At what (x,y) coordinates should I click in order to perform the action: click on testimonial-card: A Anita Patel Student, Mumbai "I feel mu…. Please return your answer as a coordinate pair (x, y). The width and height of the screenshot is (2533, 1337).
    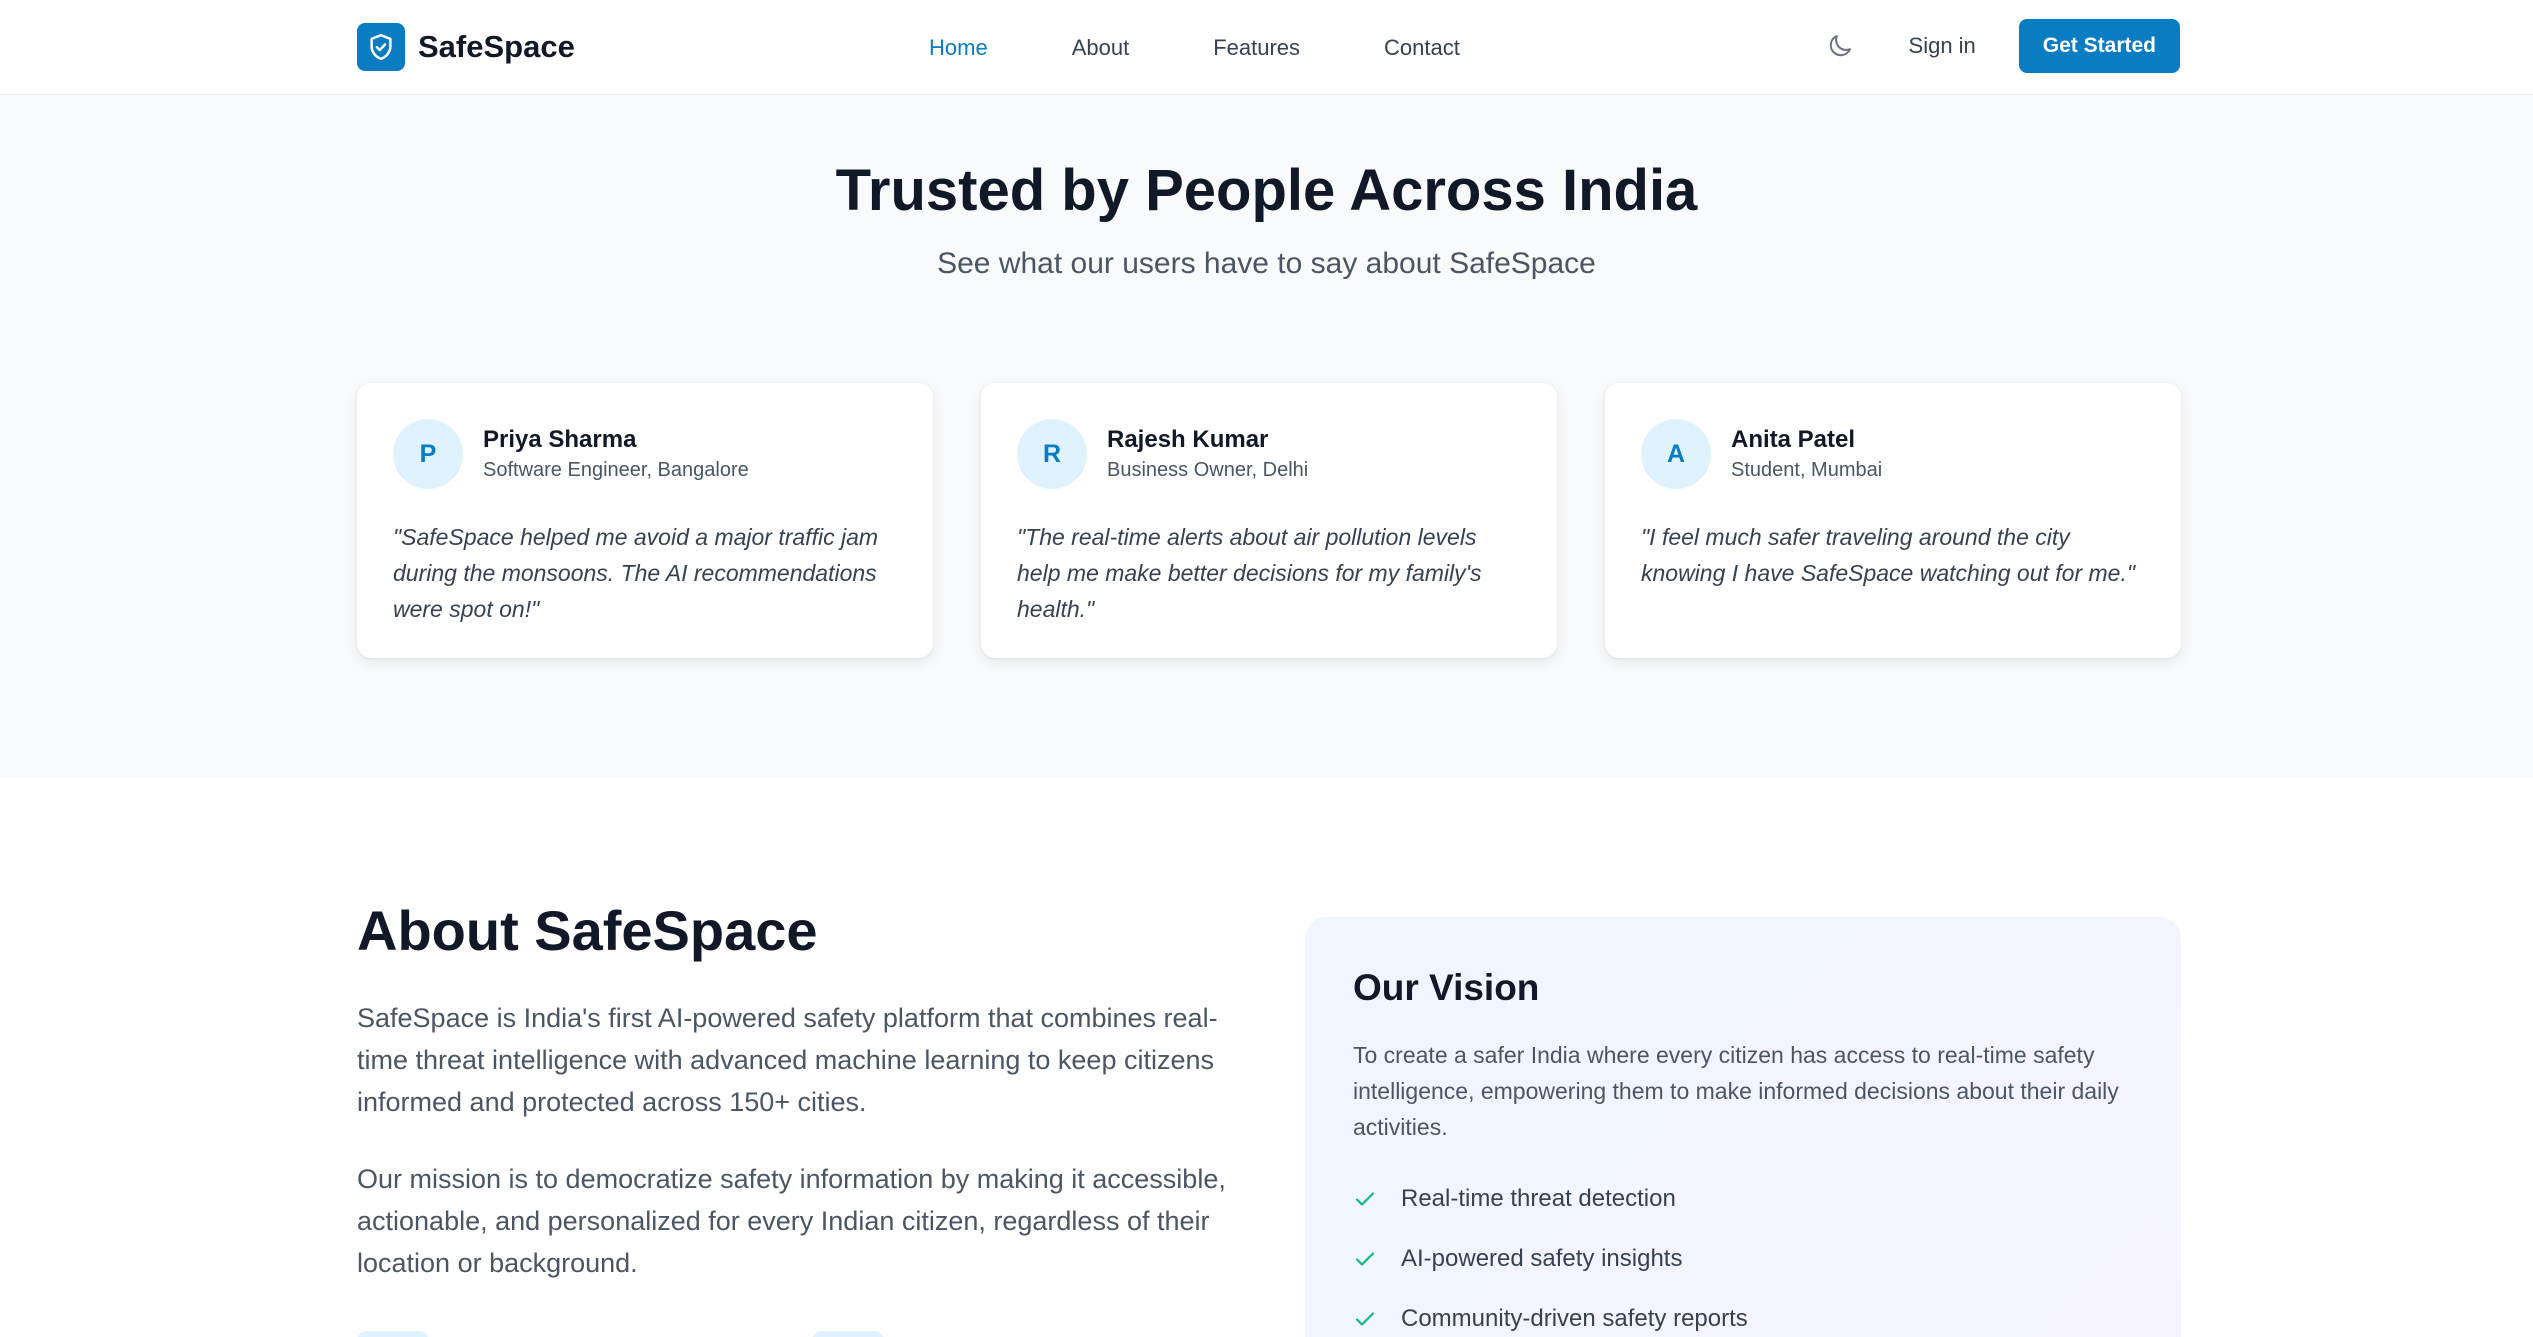
    Looking at the image, I should click on (1893, 520).